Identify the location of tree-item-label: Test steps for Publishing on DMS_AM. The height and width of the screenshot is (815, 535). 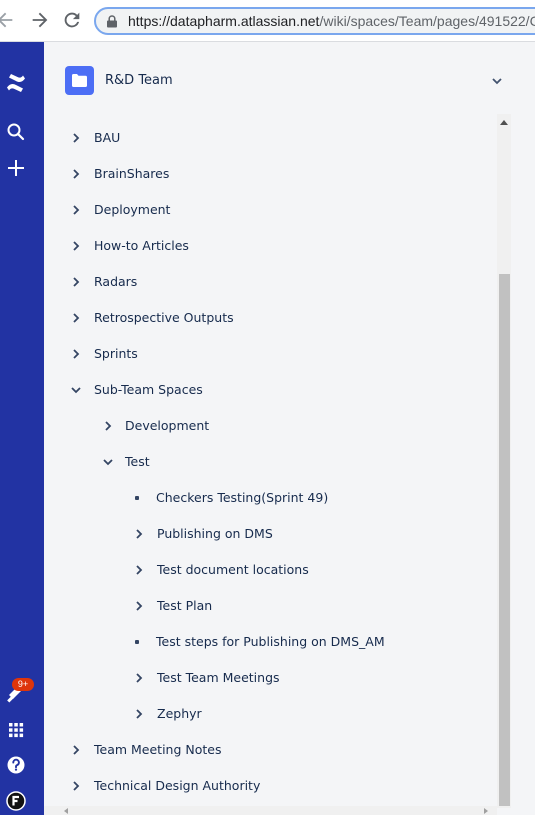
(270, 641).